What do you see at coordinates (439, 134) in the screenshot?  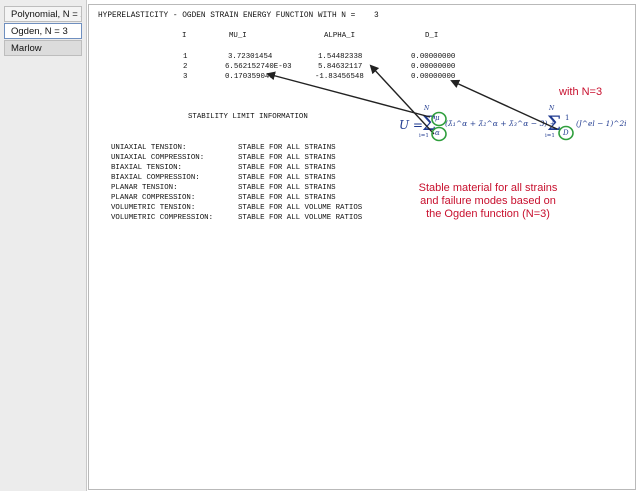 I see `highlight-circle-alpha` at bounding box center [439, 134].